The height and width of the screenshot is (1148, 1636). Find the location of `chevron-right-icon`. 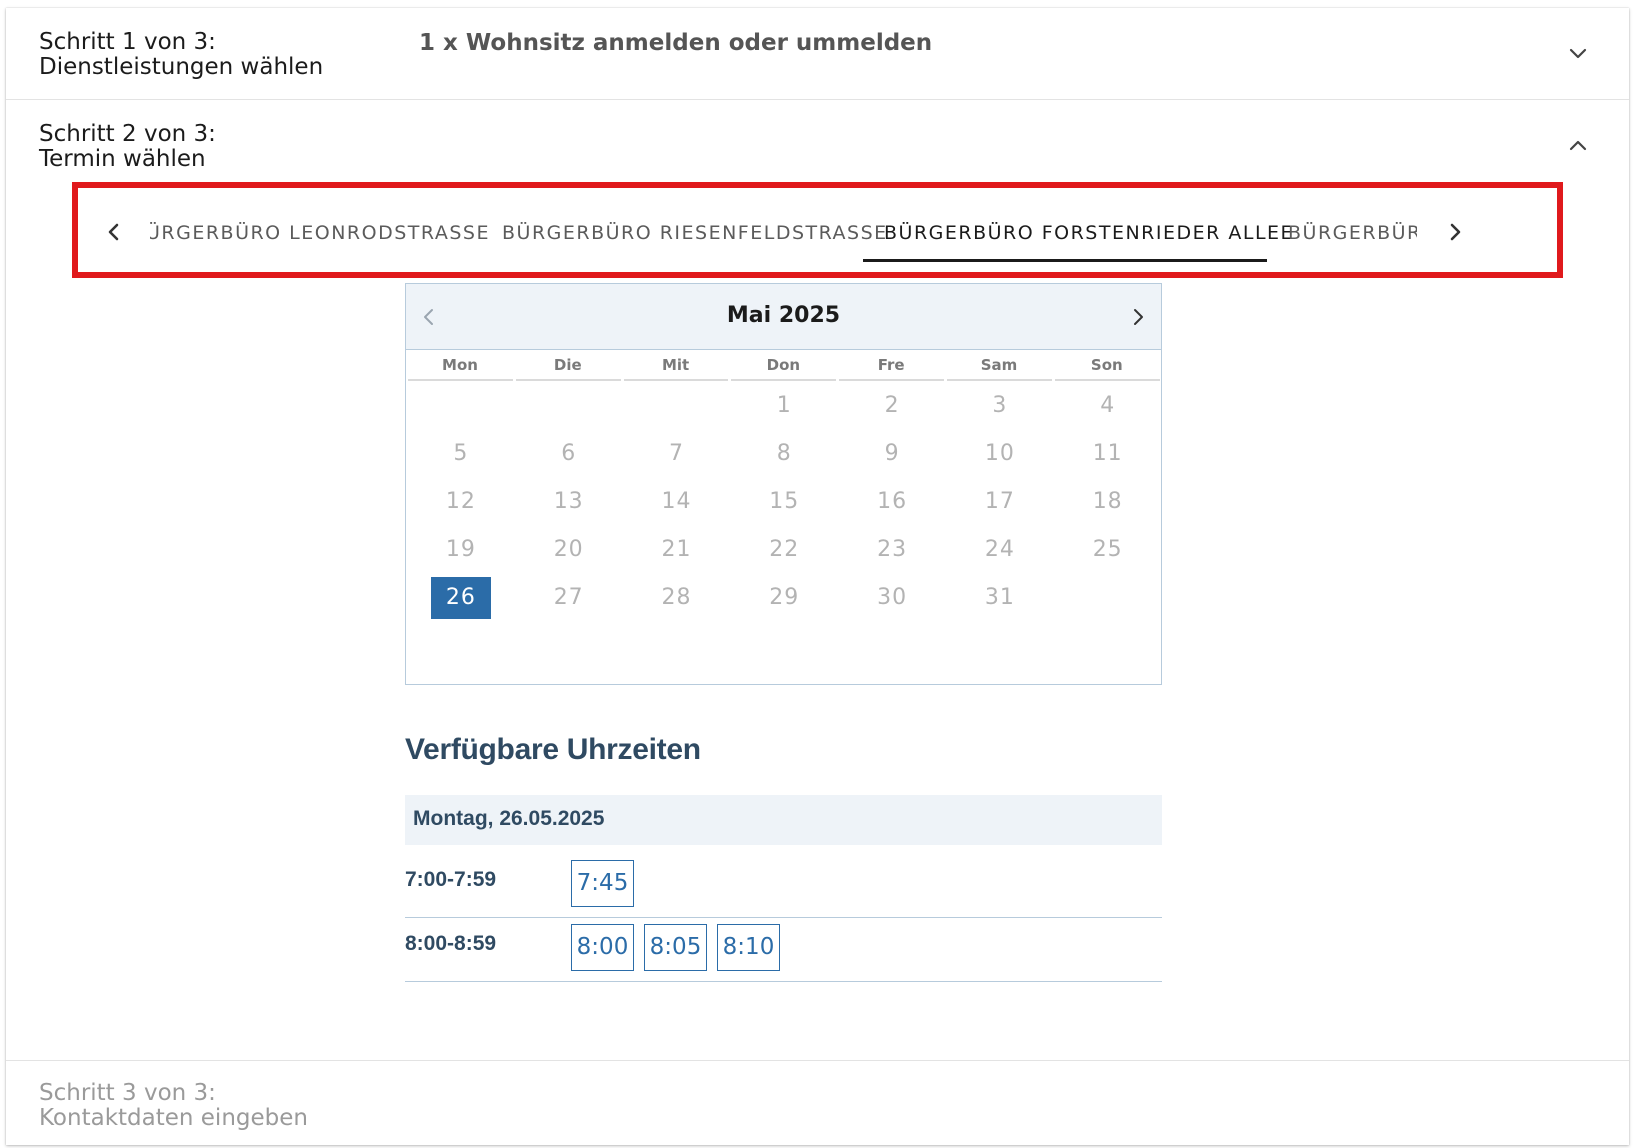

chevron-right-icon is located at coordinates (1455, 232).